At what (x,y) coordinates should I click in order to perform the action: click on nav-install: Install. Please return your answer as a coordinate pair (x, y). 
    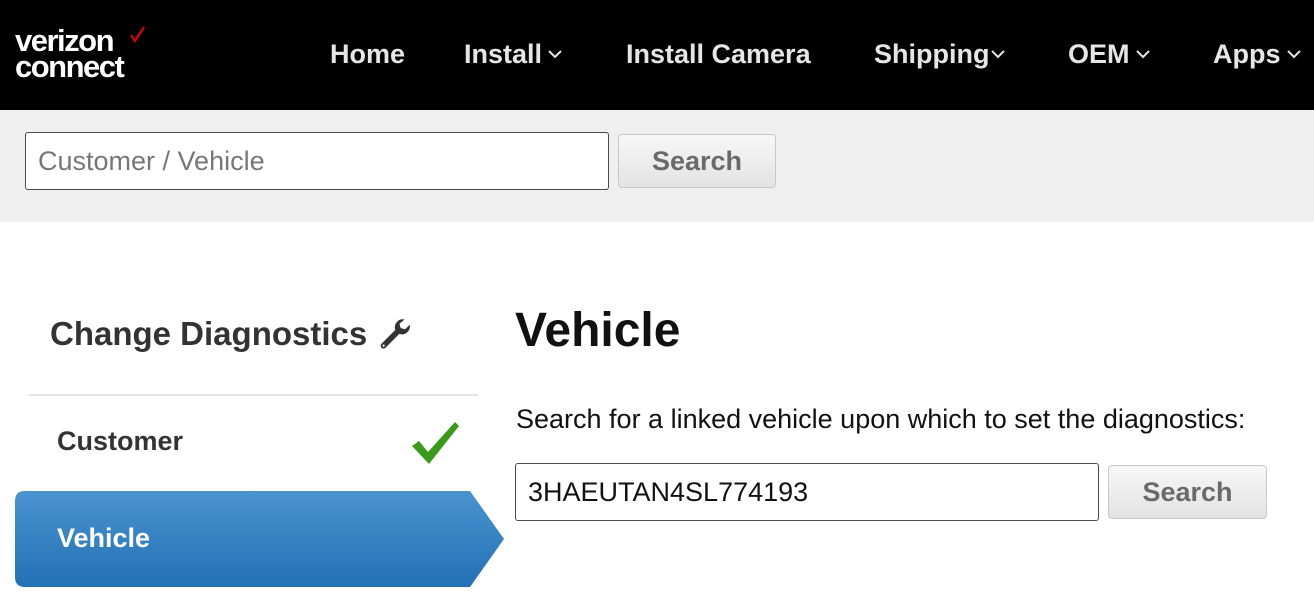
    Looking at the image, I should click on (514, 54).